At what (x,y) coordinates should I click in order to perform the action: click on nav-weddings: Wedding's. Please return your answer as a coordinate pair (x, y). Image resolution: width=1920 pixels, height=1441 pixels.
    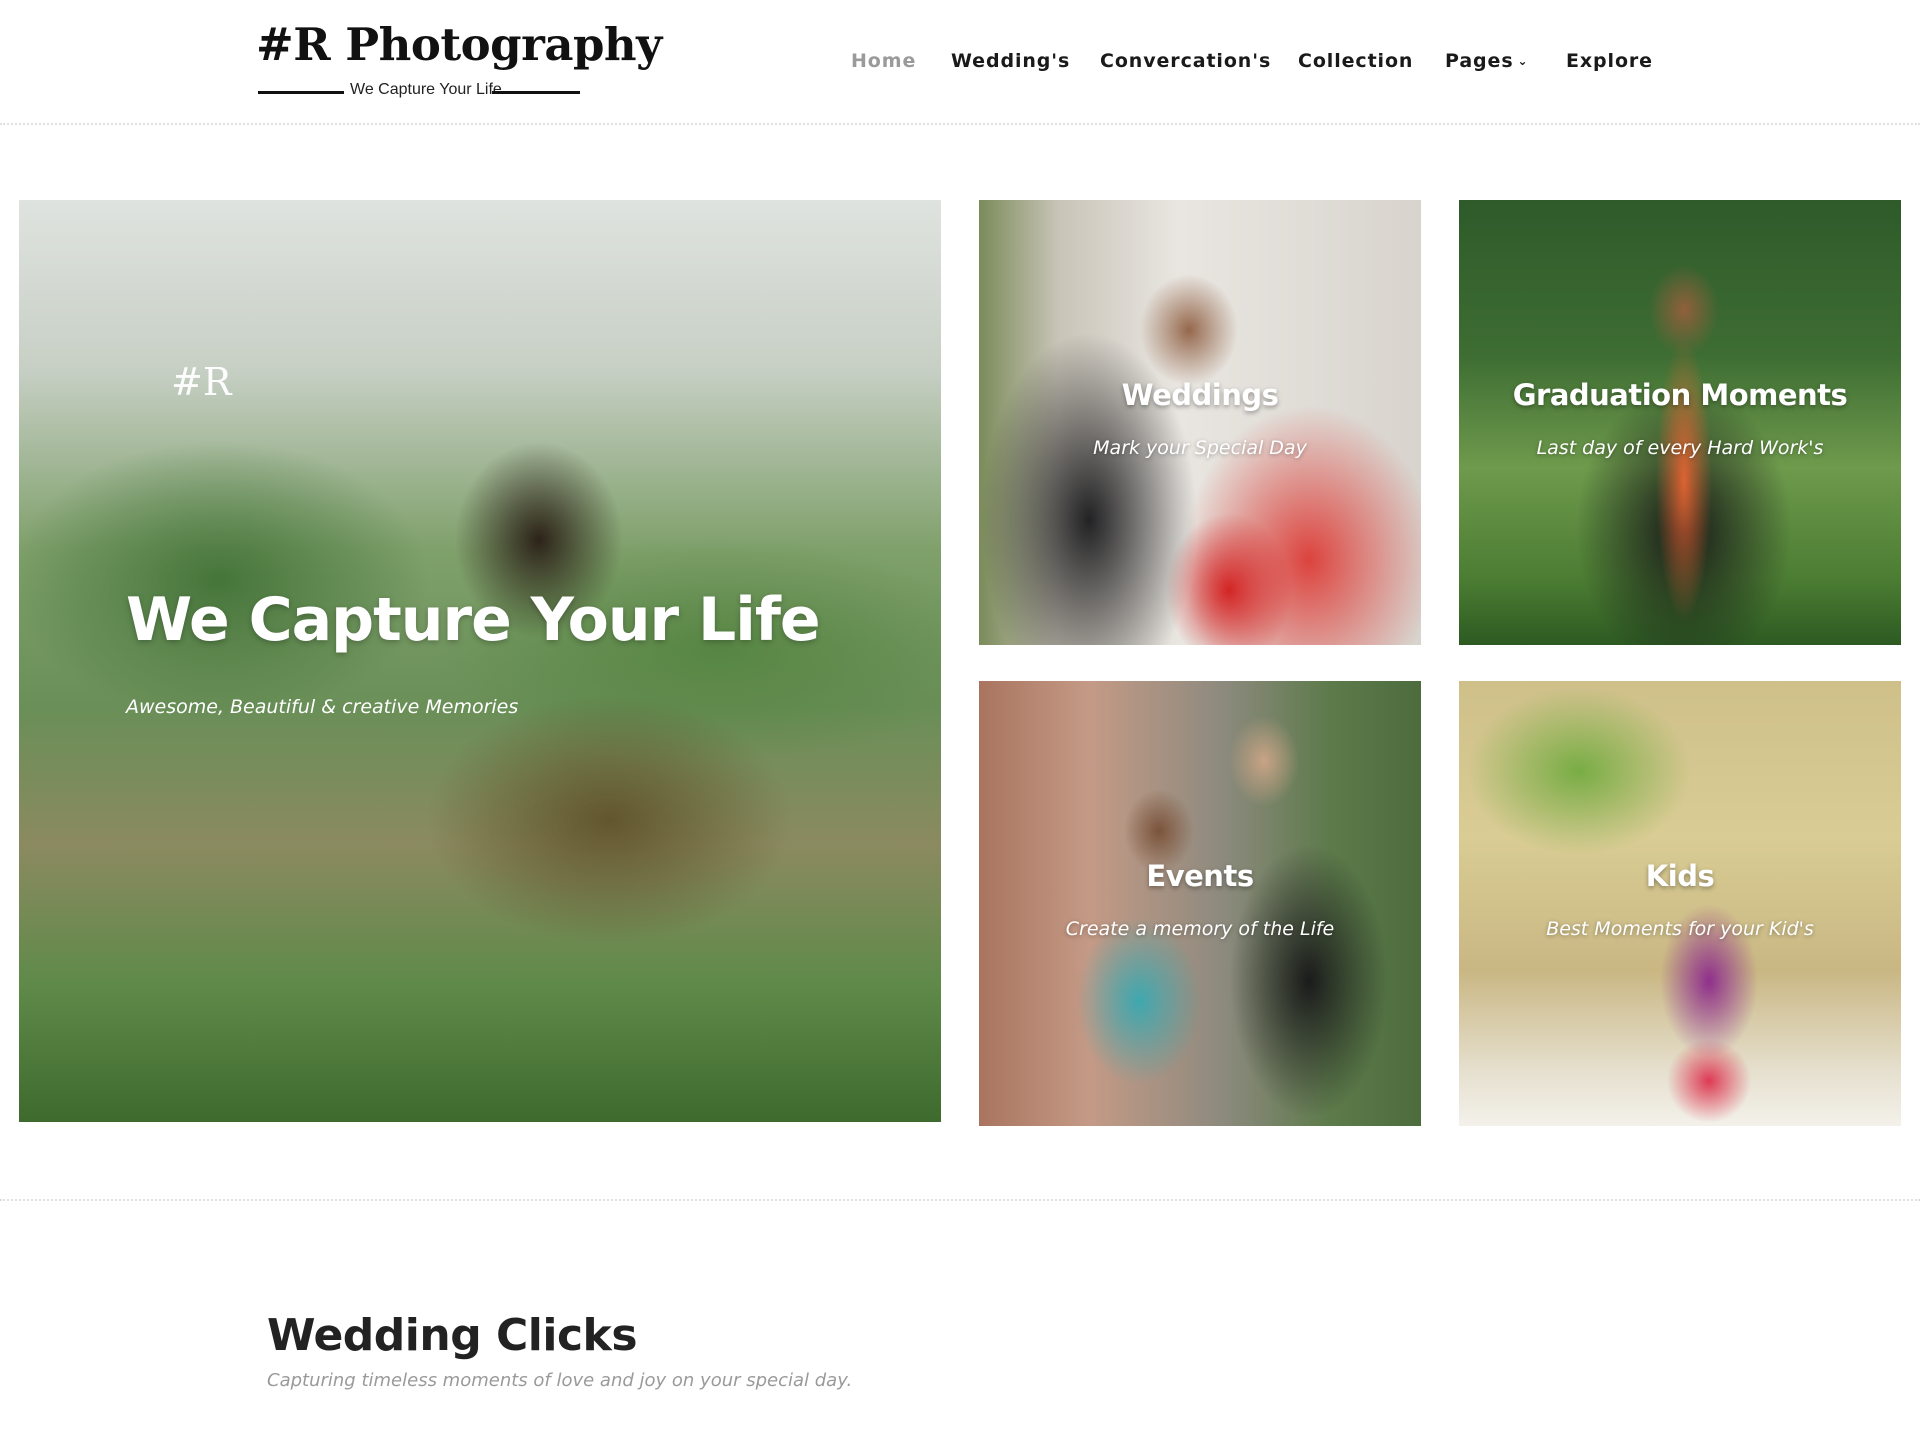
    Looking at the image, I should click on (1010, 61).